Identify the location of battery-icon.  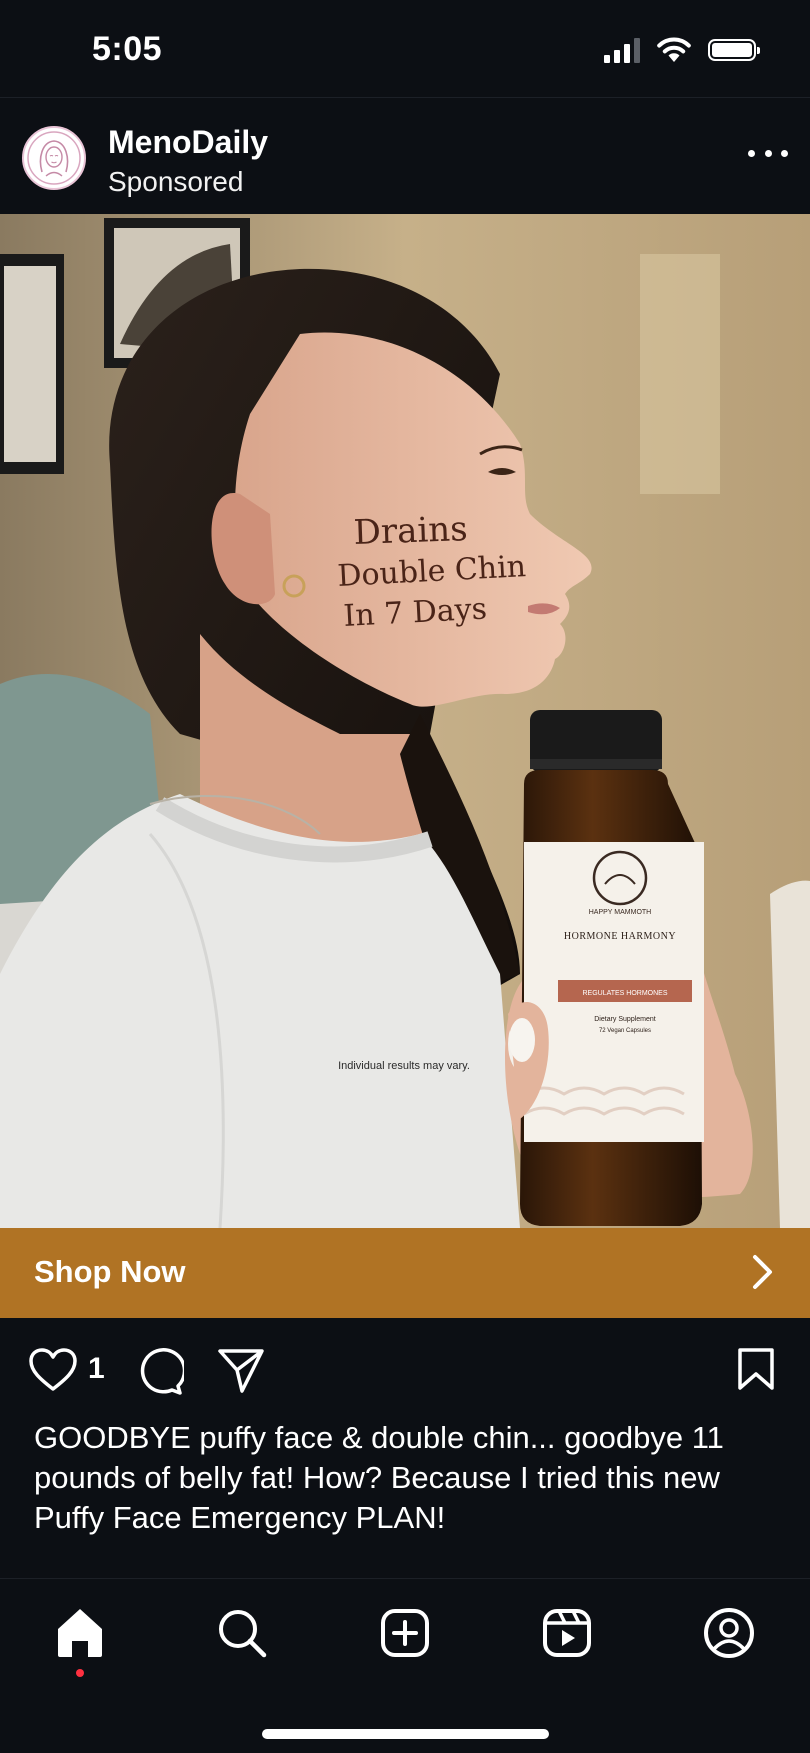
(734, 50).